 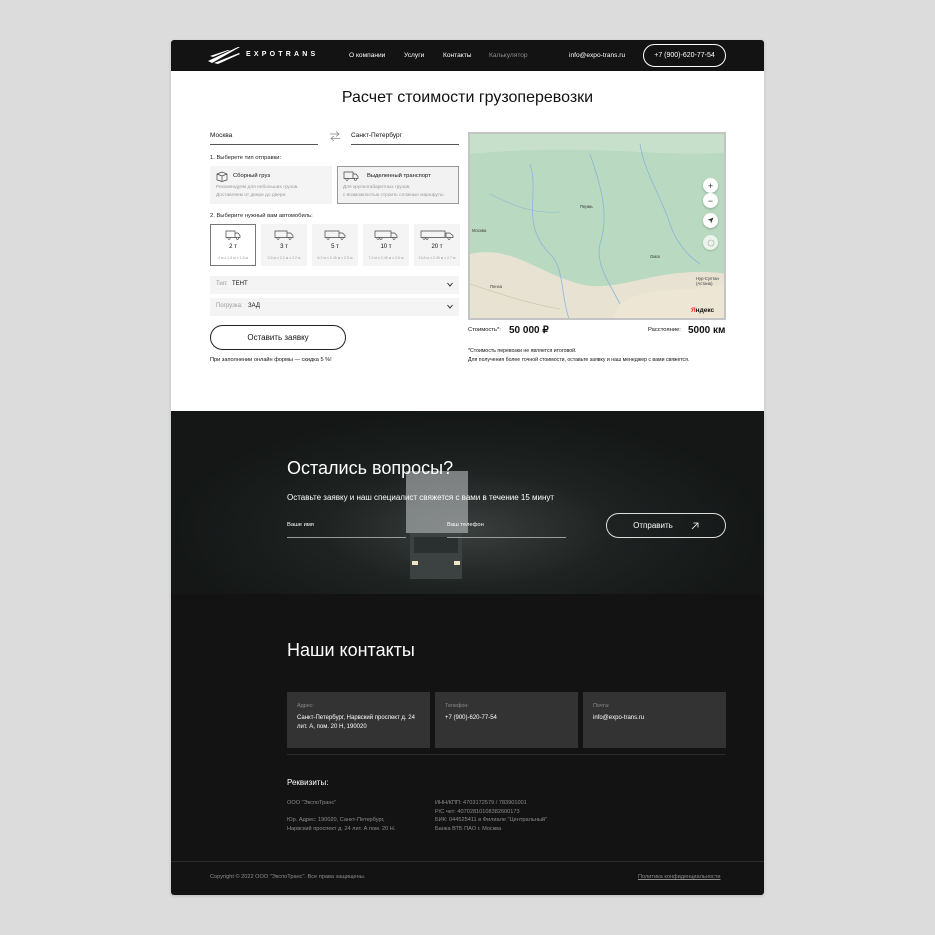 What do you see at coordinates (597, 55) in the screenshot?
I see `header-email-link: info@expo-trans.ru` at bounding box center [597, 55].